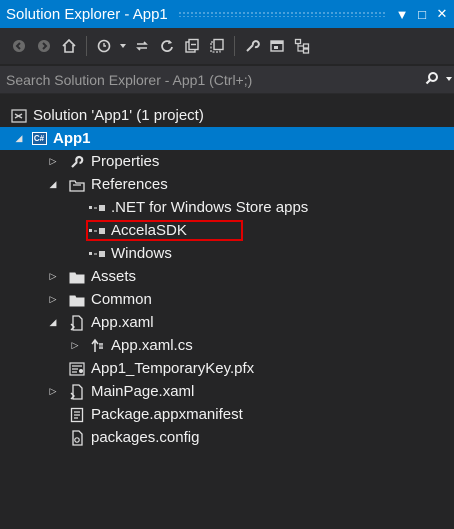 This screenshot has height=529, width=454. I want to click on title-grip, so click(281, 14).